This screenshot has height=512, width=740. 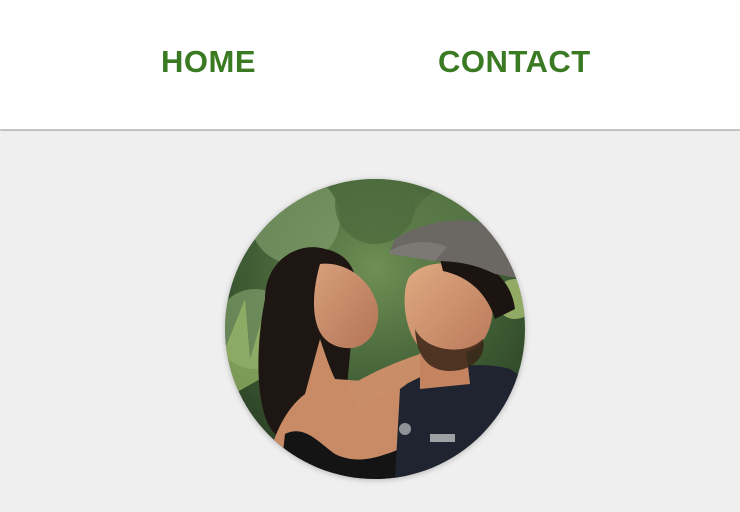 I want to click on nav-contact-link: CONTACT, so click(x=514, y=62).